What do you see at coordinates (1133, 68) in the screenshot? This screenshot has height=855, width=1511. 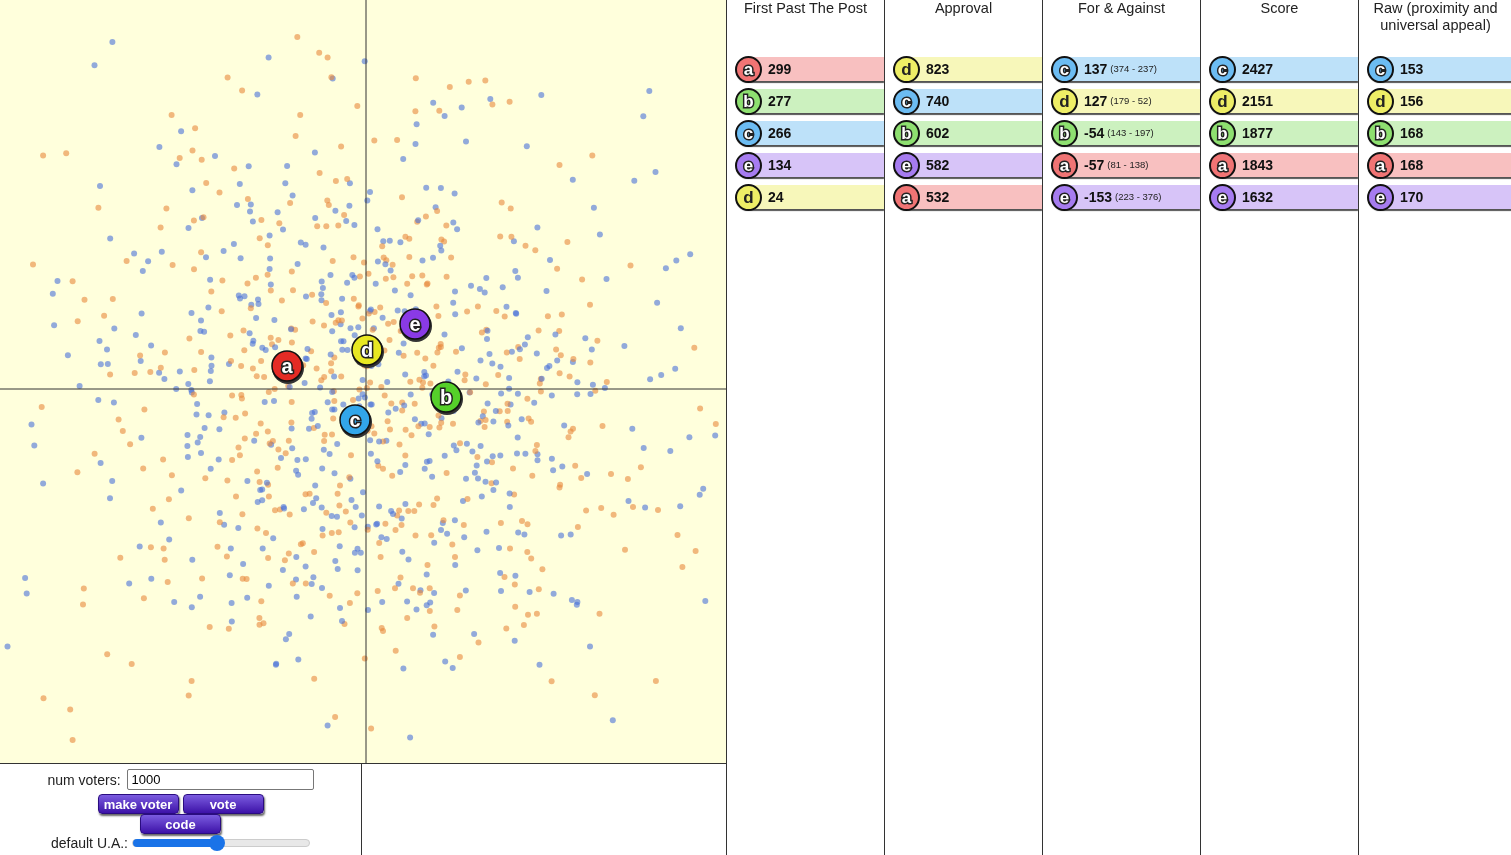 I see `result-detail: (374 - 237)` at bounding box center [1133, 68].